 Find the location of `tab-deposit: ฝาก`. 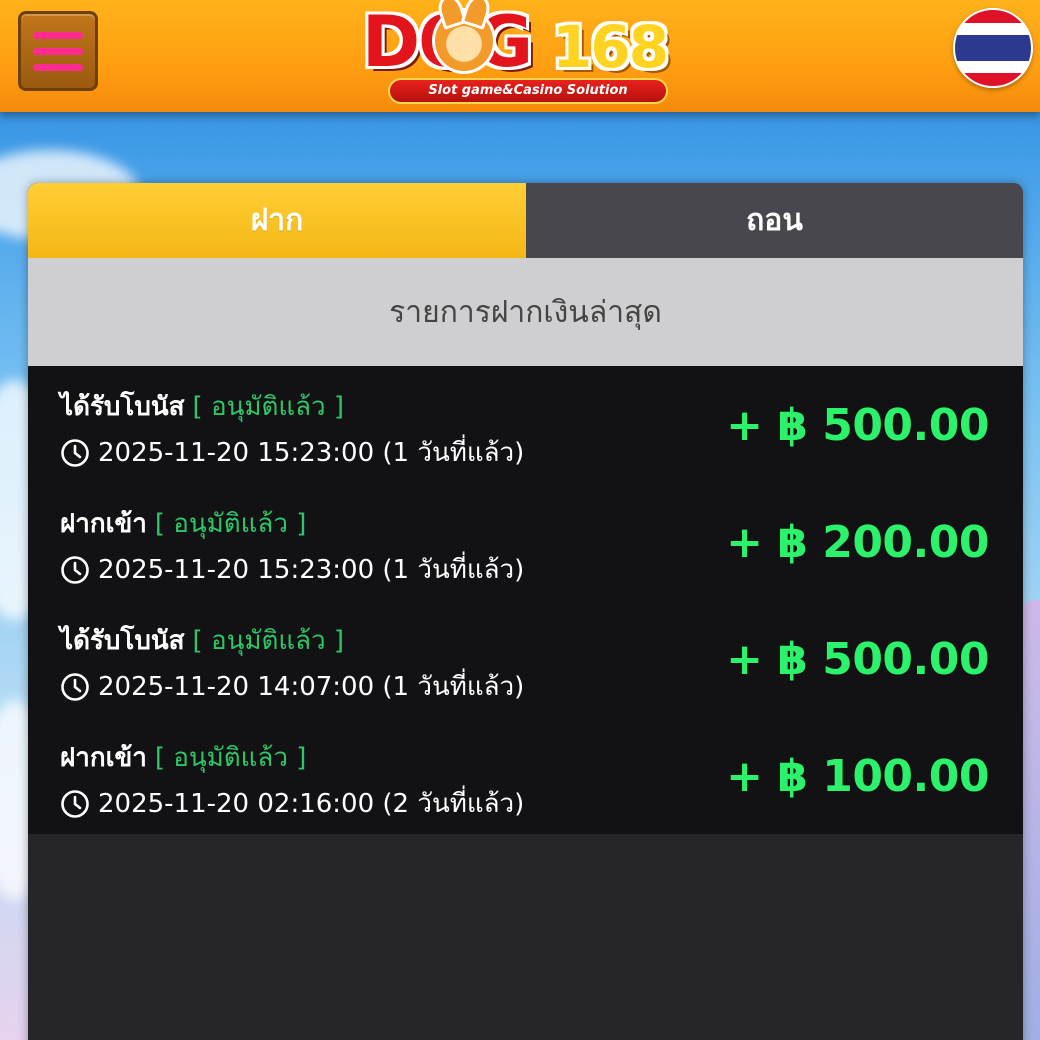

tab-deposit: ฝาก is located at coordinates (277, 220).